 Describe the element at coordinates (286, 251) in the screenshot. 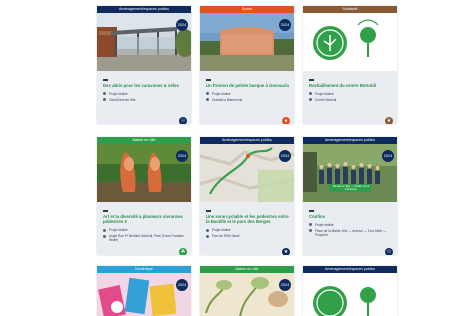

I see `path-icon: ★` at that location.